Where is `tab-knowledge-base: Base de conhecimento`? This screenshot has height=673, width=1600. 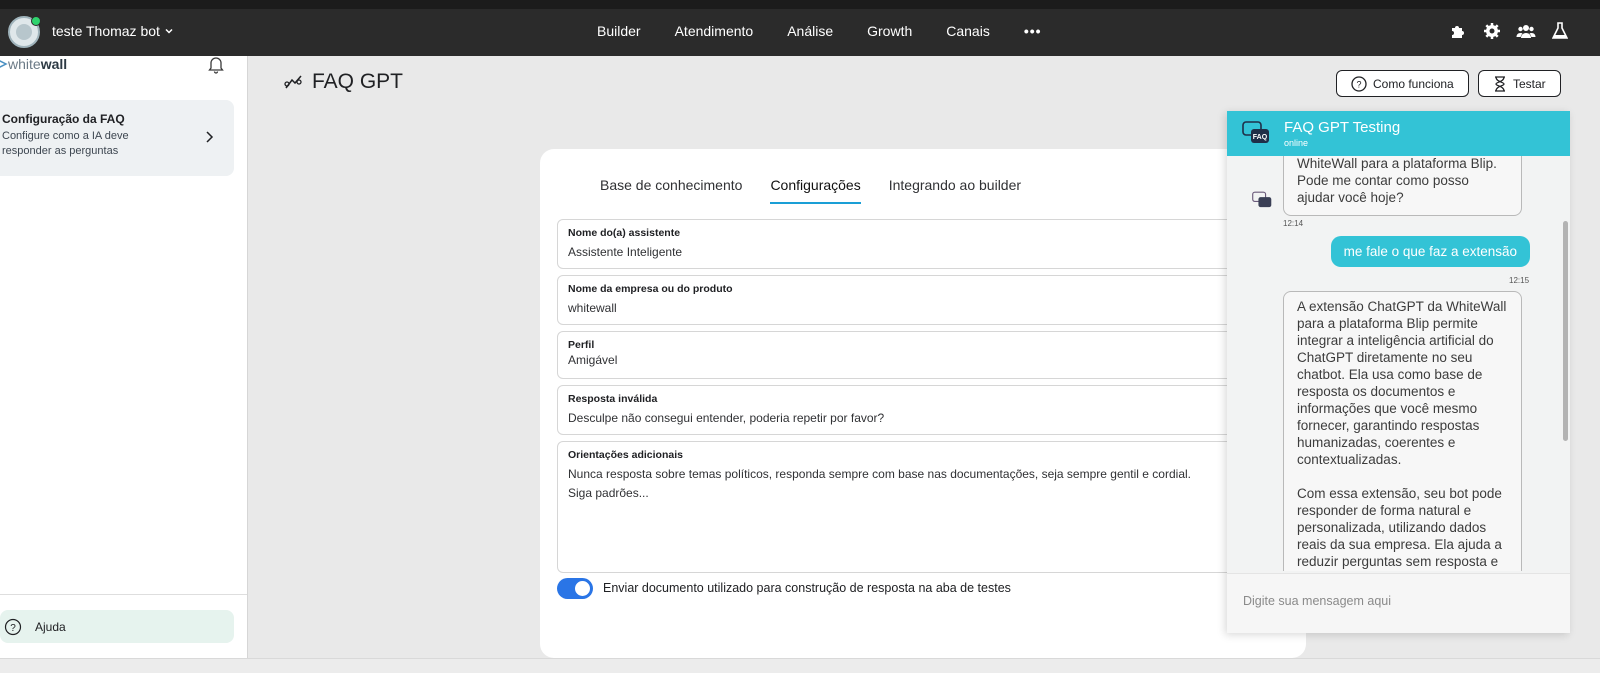 tab-knowledge-base: Base de conhecimento is located at coordinates (671, 190).